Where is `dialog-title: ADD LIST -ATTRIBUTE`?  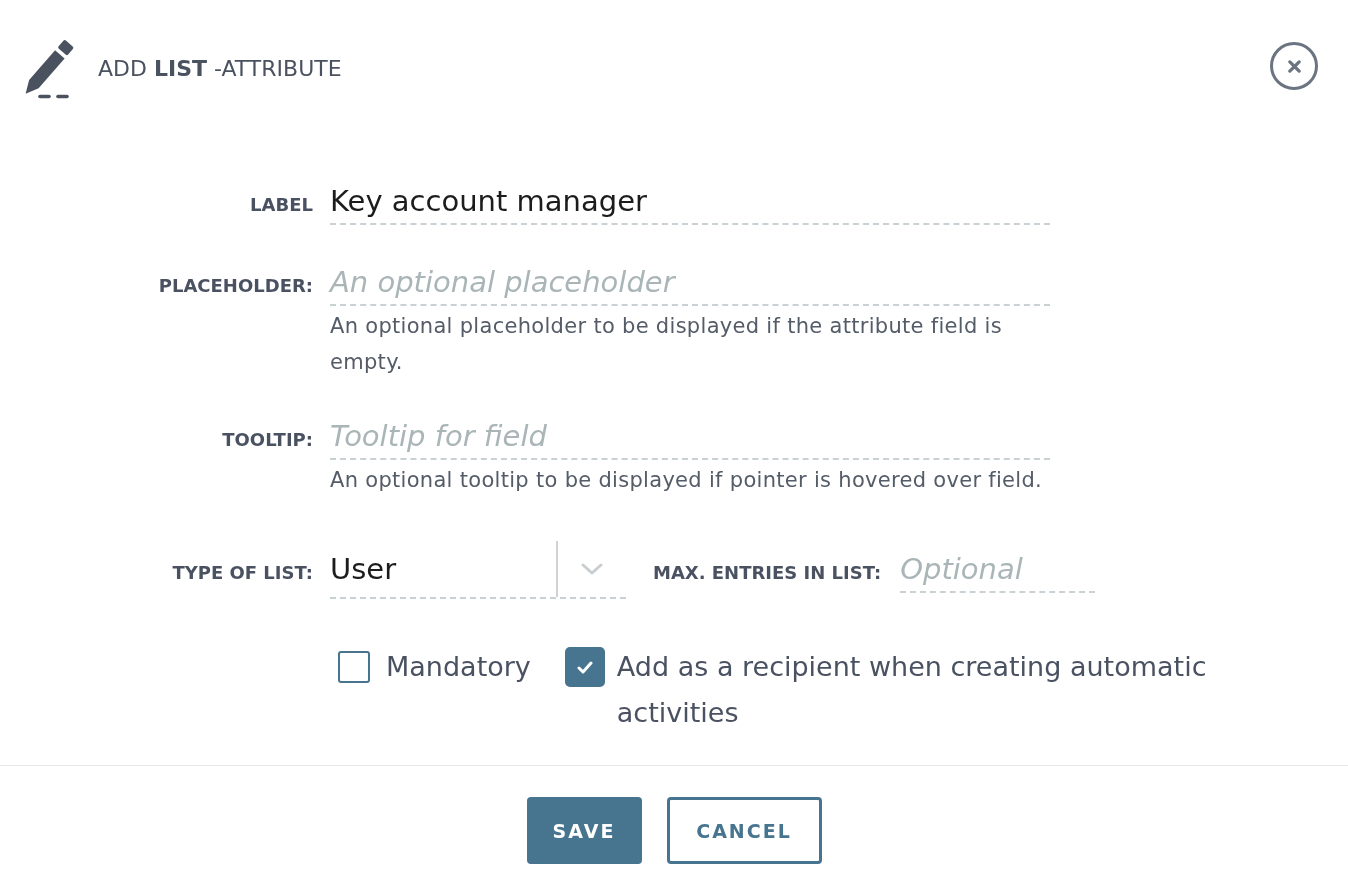 dialog-title: ADD LIST -ATTRIBUTE is located at coordinates (220, 69).